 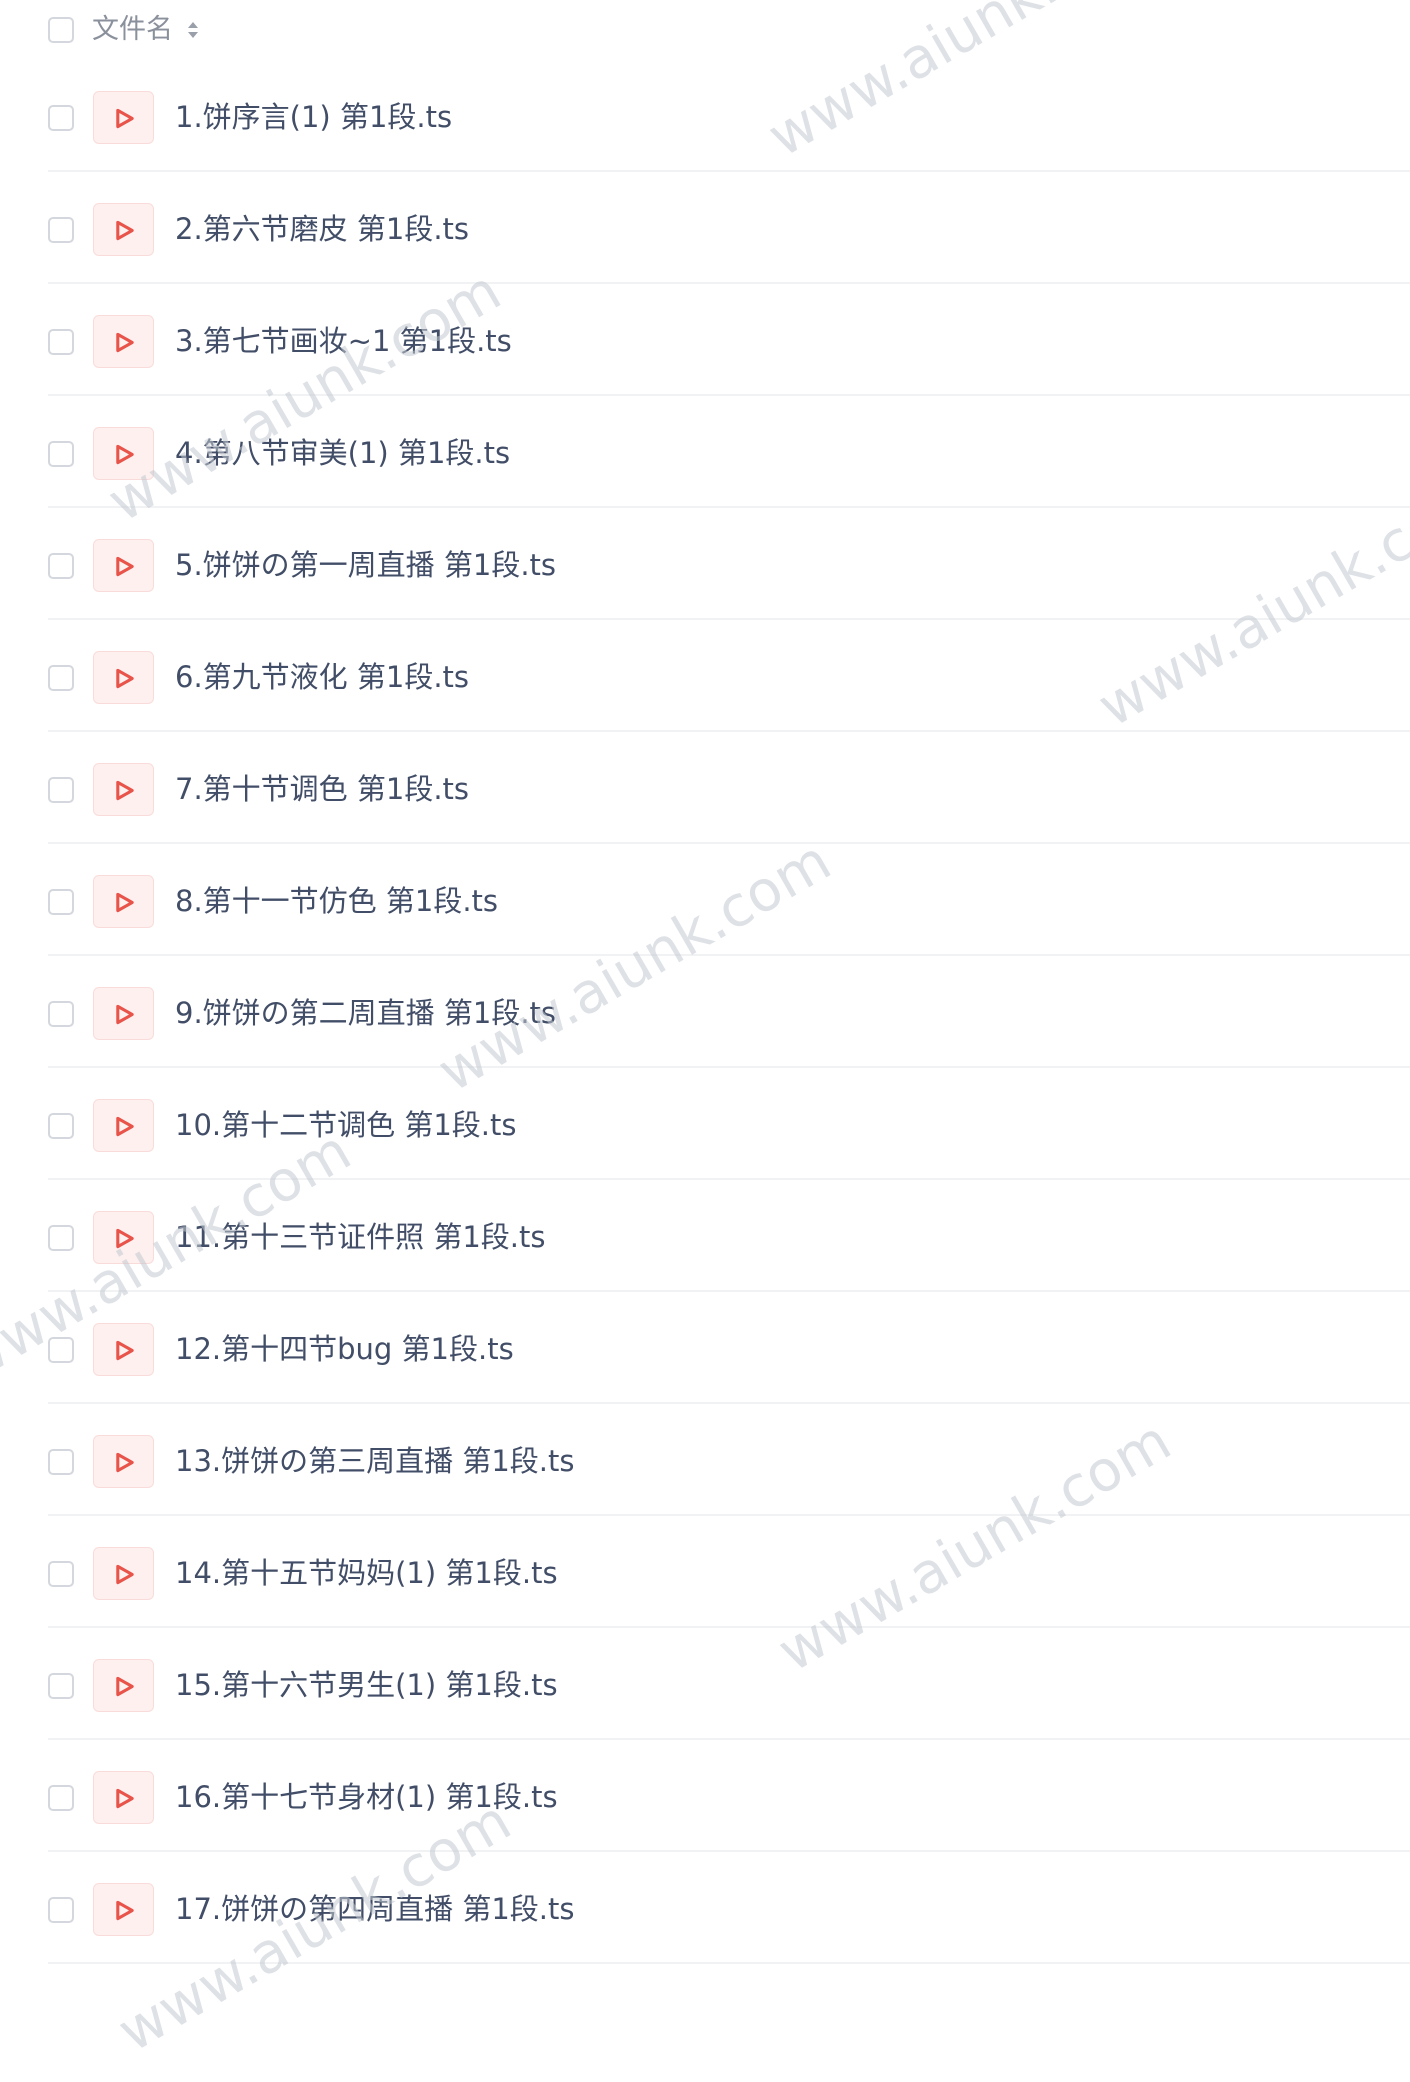 I want to click on file-row: 1.饼序言(1) 第1段.ts, so click(x=705, y=116).